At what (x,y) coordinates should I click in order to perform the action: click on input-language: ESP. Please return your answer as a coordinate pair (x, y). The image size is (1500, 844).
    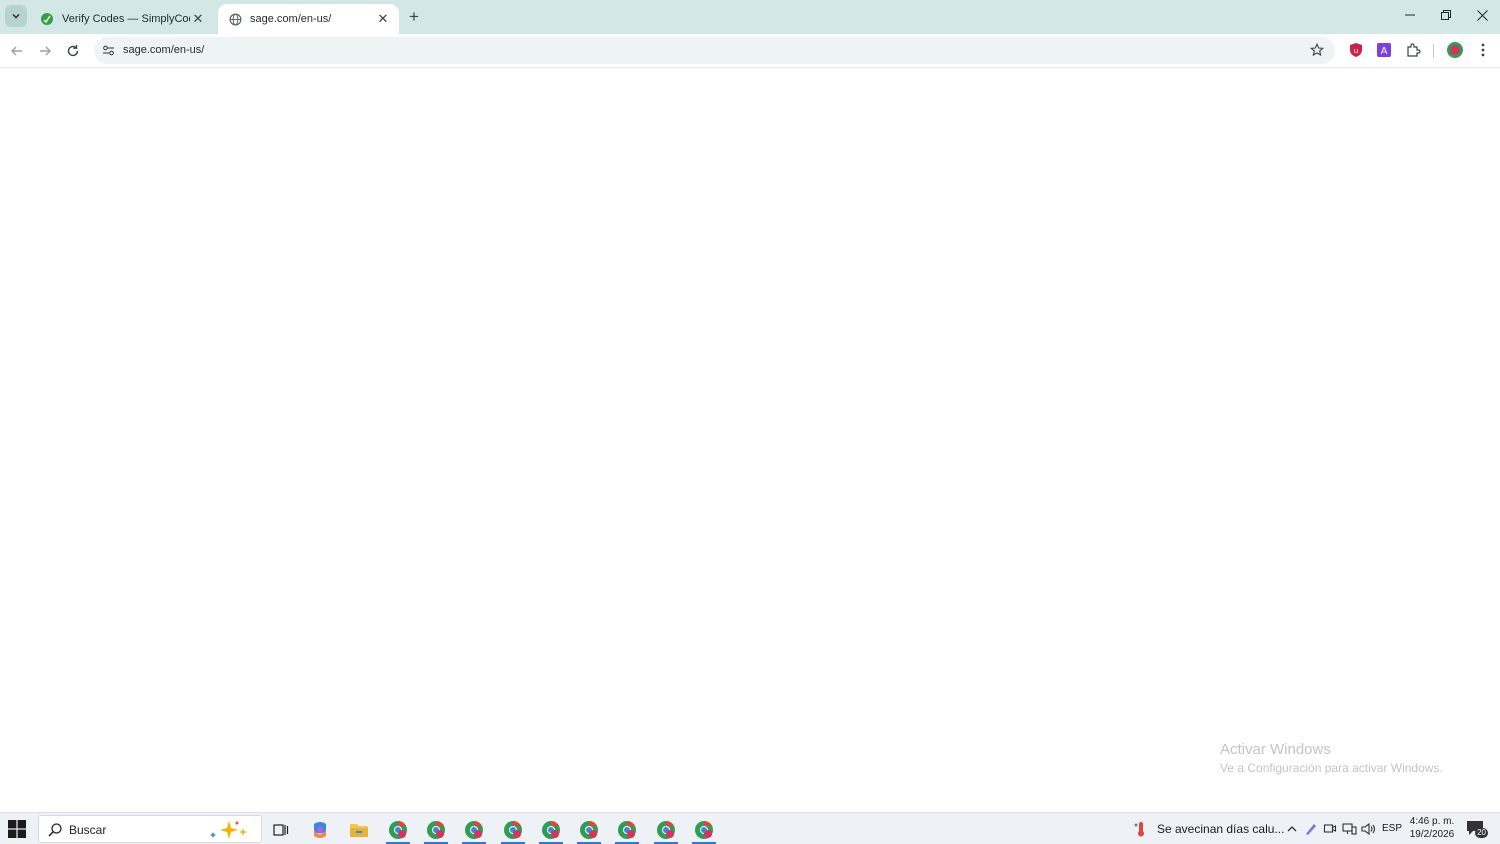
    Looking at the image, I should click on (1392, 828).